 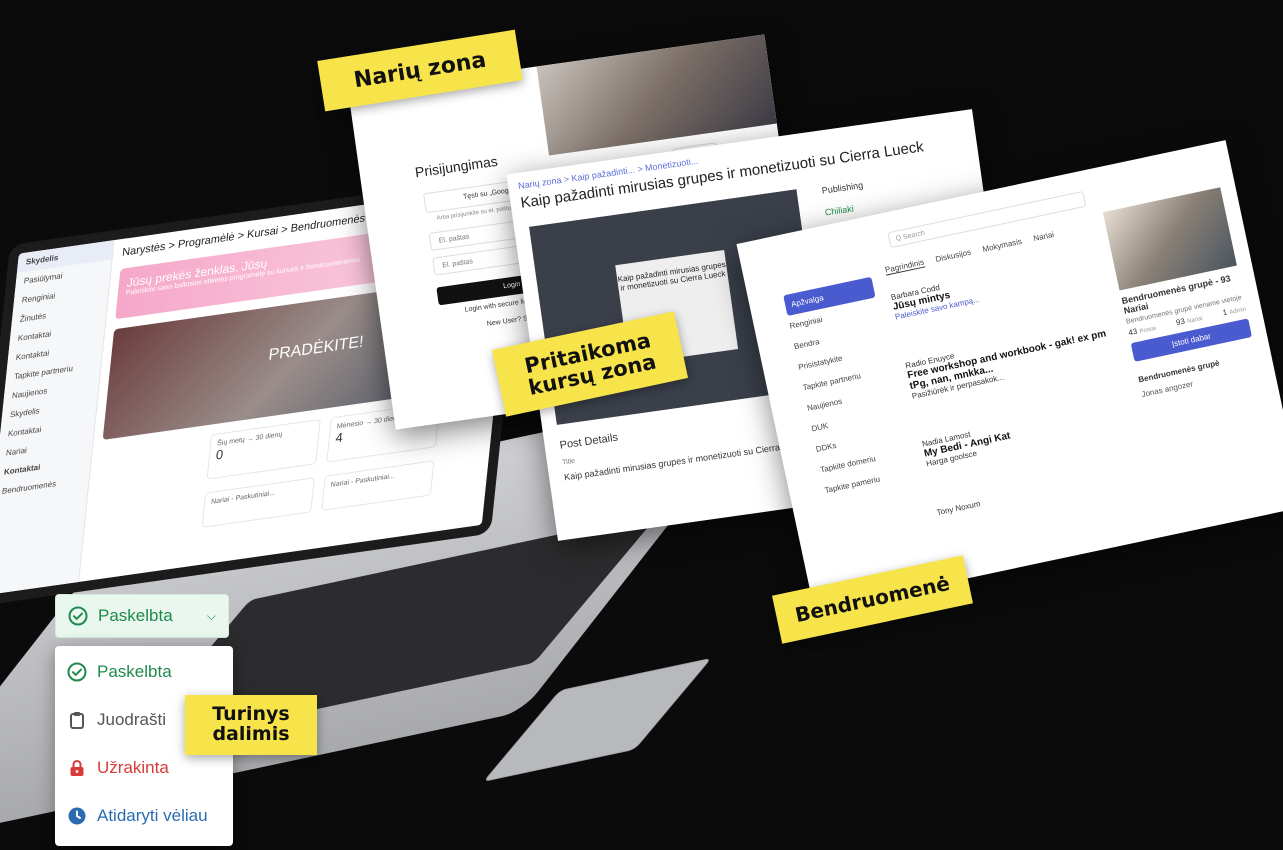 I want to click on status-option-draft: Juodrašti, so click(x=116, y=720).